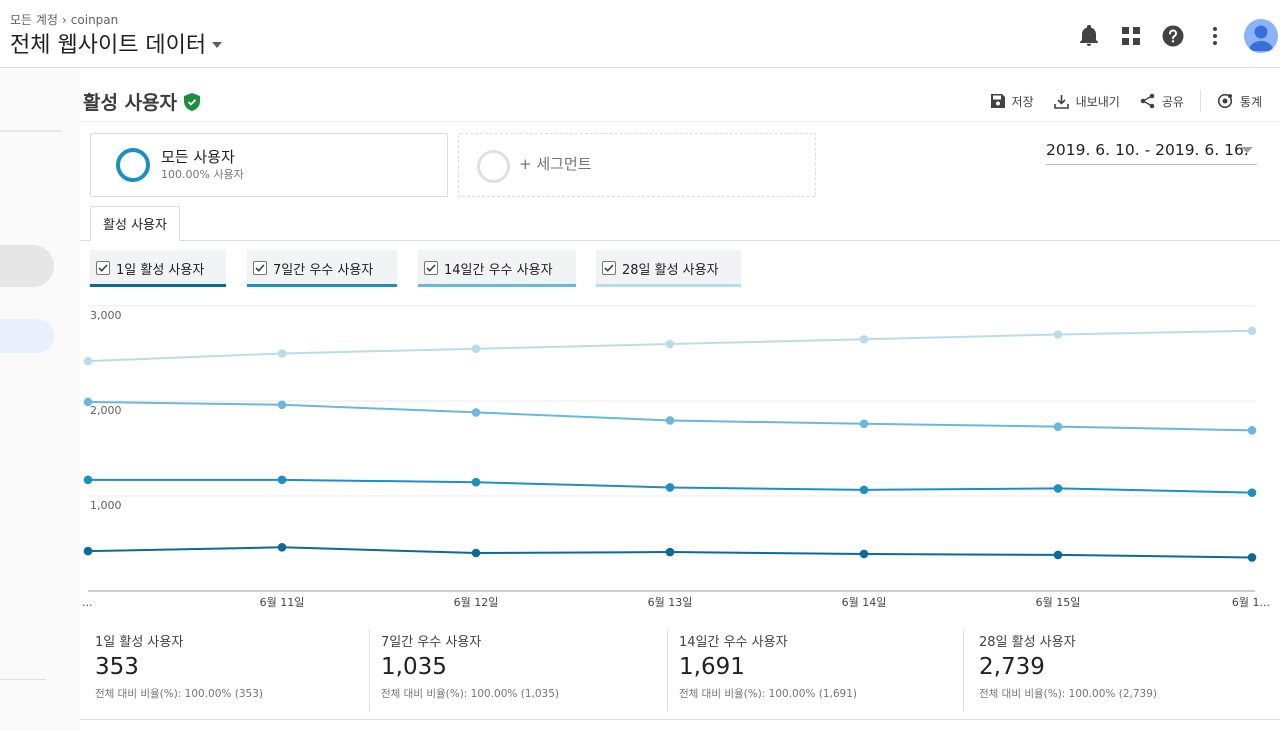 This screenshot has width=1280, height=731. I want to click on save-button: 저장, so click(1012, 101).